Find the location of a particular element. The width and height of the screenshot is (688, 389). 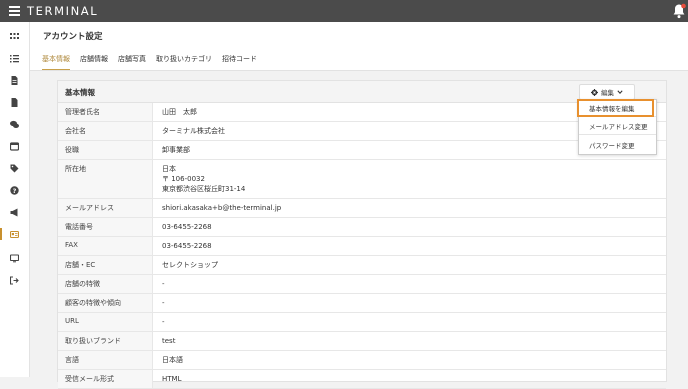

sidebar-item-help: ? is located at coordinates (14, 190).